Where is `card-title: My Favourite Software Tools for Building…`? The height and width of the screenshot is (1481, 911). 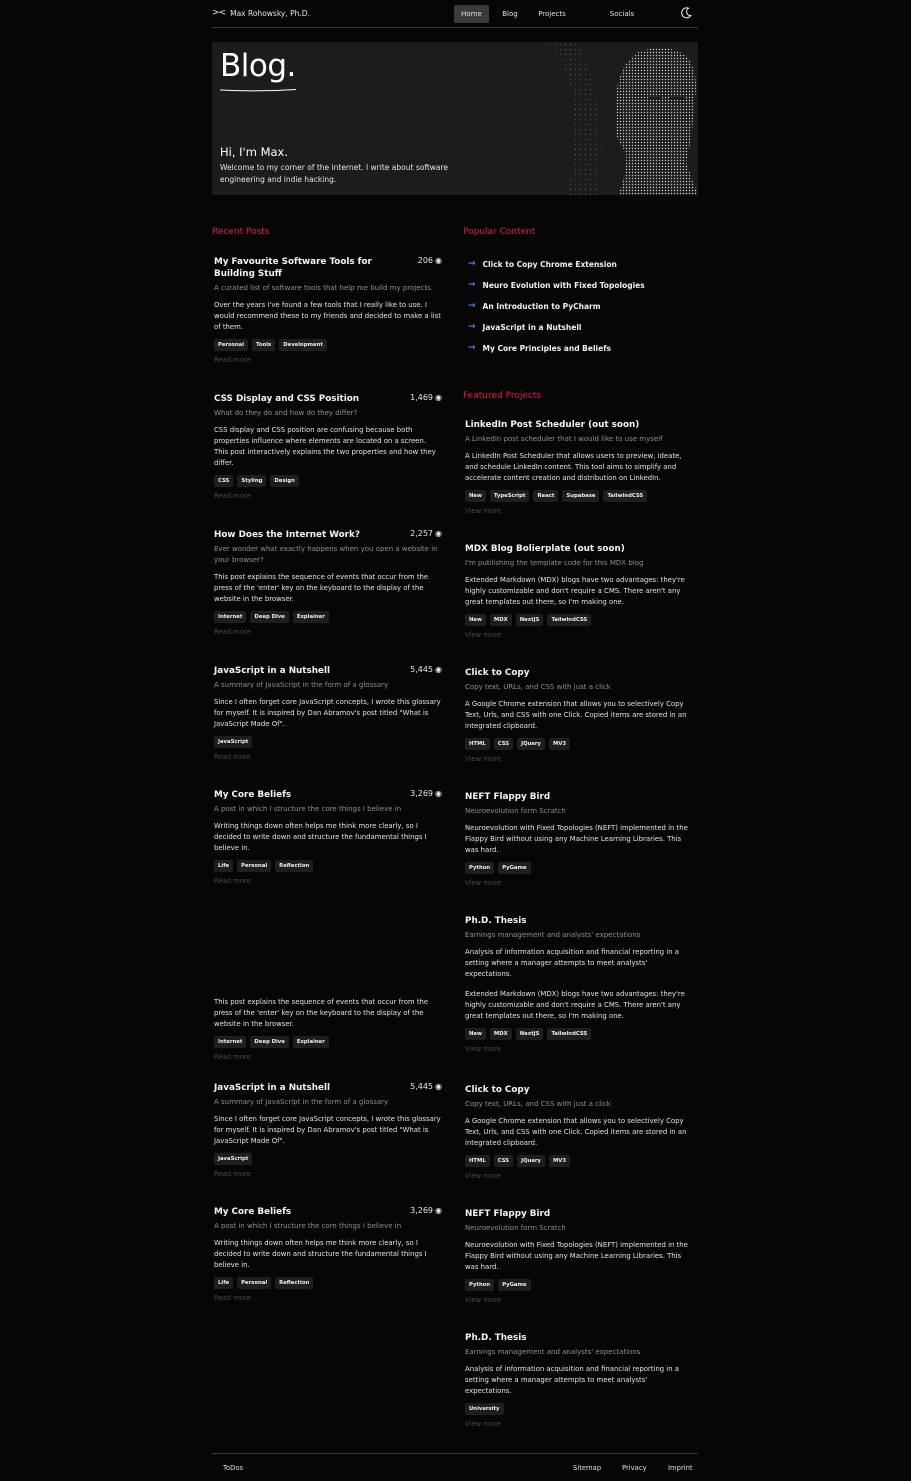
card-title: My Favourite Software Tools for Building… is located at coordinates (314, 268).